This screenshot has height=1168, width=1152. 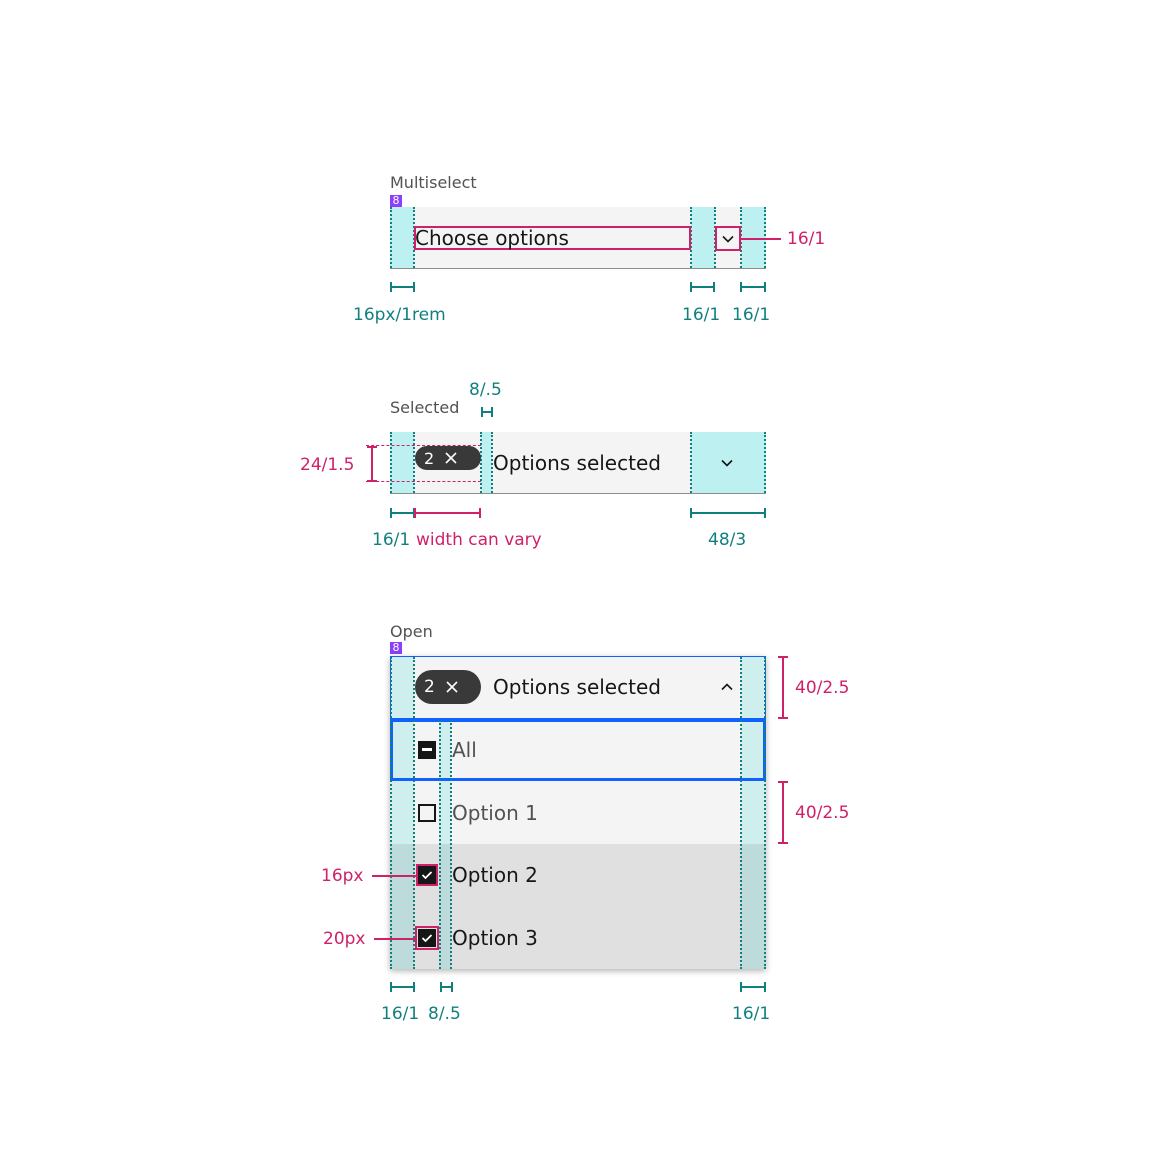 I want to click on annotation-tag-gap: 8/.5, so click(x=485, y=390).